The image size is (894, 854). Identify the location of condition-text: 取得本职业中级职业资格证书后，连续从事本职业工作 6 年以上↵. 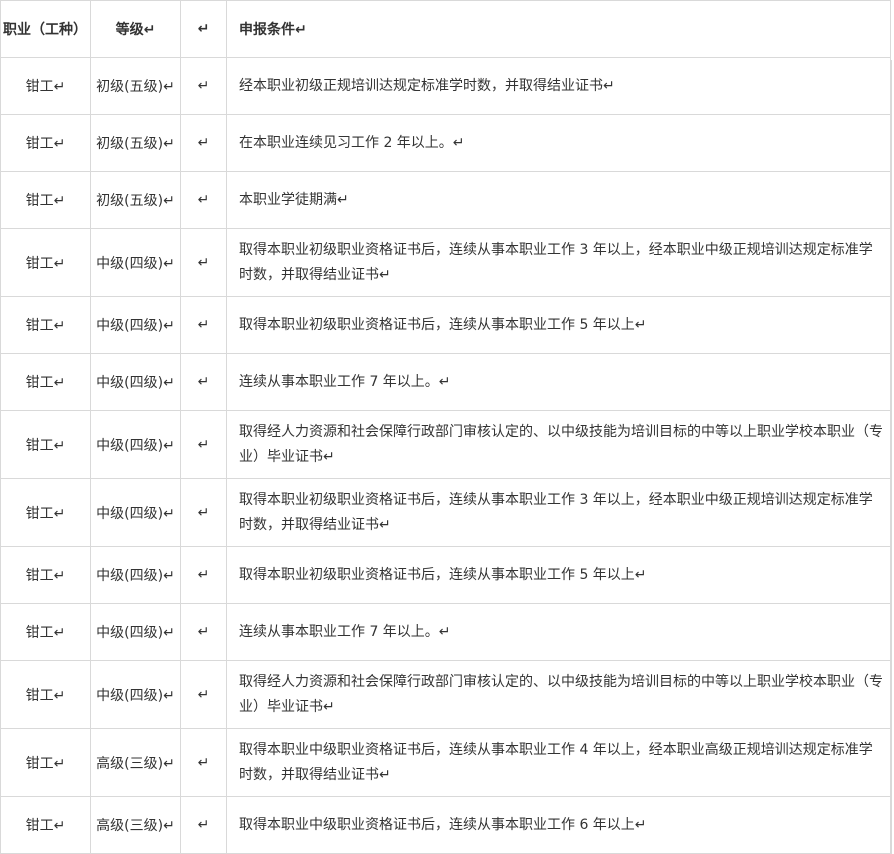
(443, 824).